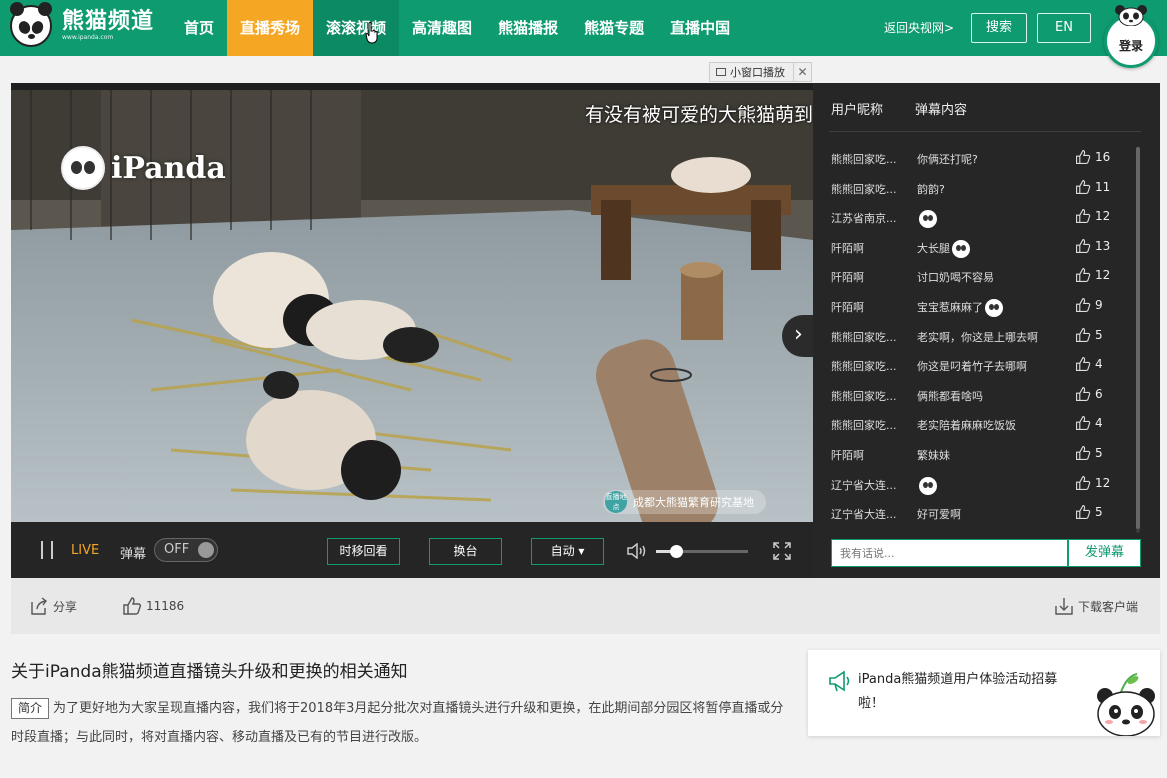  What do you see at coordinates (1064, 28) in the screenshot?
I see `language-button: EN` at bounding box center [1064, 28].